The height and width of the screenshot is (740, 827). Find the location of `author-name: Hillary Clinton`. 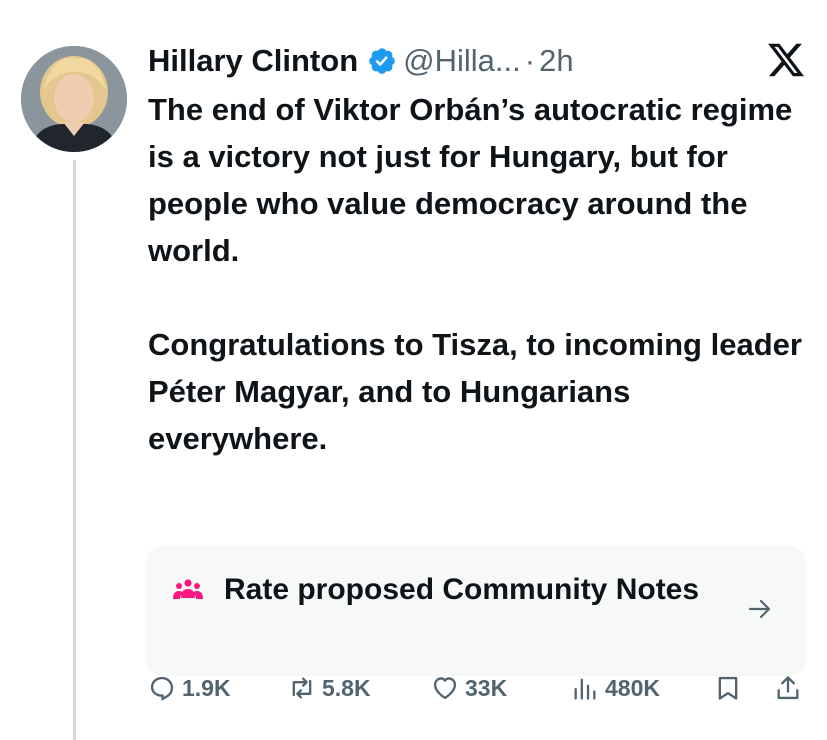

author-name: Hillary Clinton is located at coordinates (253, 61).